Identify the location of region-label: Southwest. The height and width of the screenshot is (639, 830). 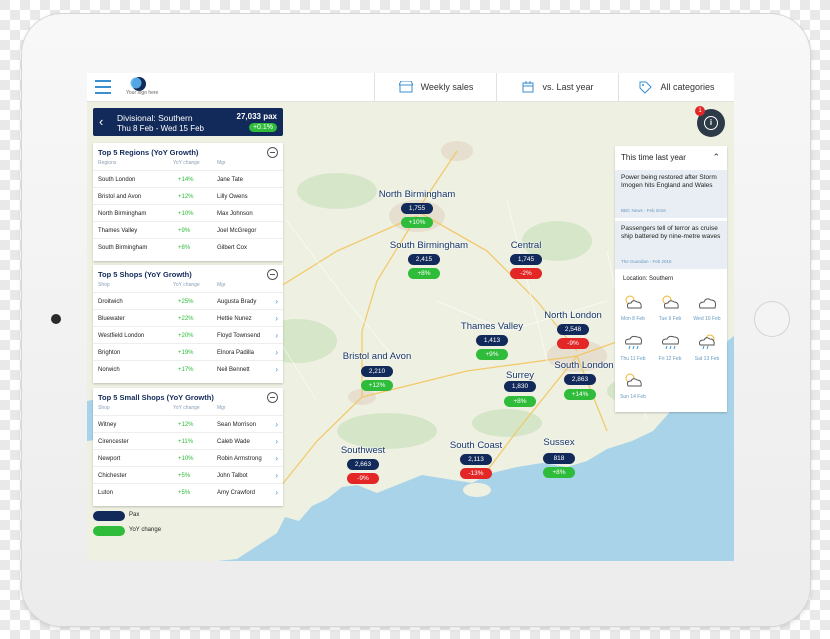
(363, 450).